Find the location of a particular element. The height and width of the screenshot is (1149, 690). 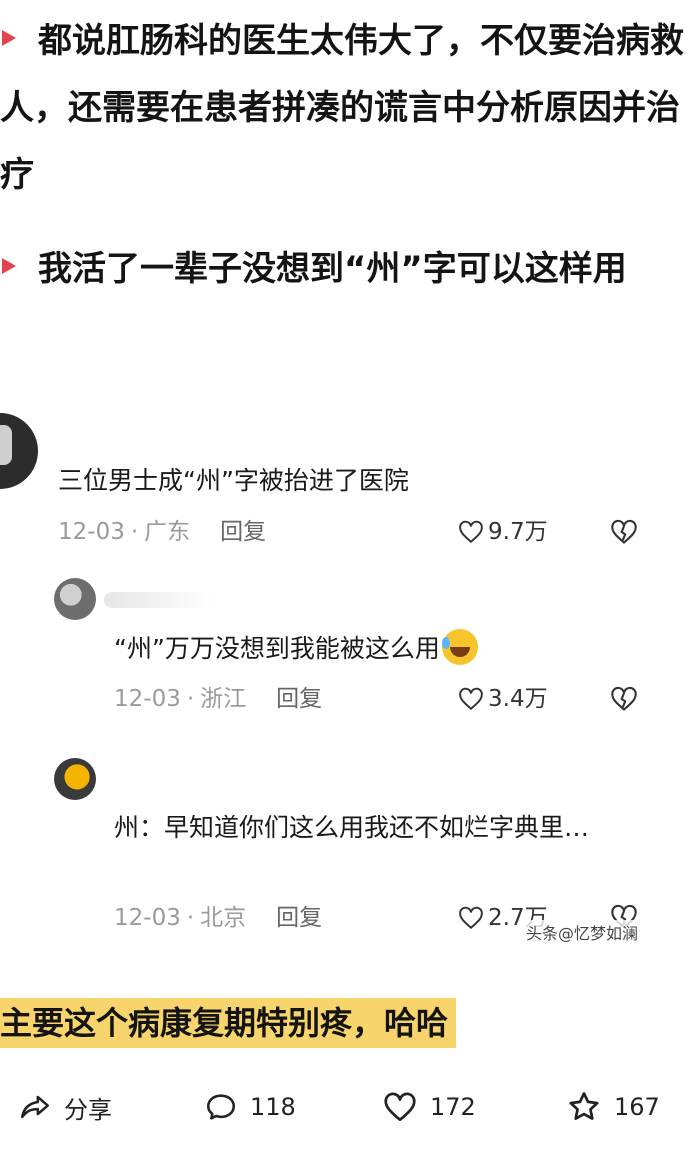

post-paragraph-2: 我活了一辈子没想到“州”字可以这样用 is located at coordinates (345, 269).